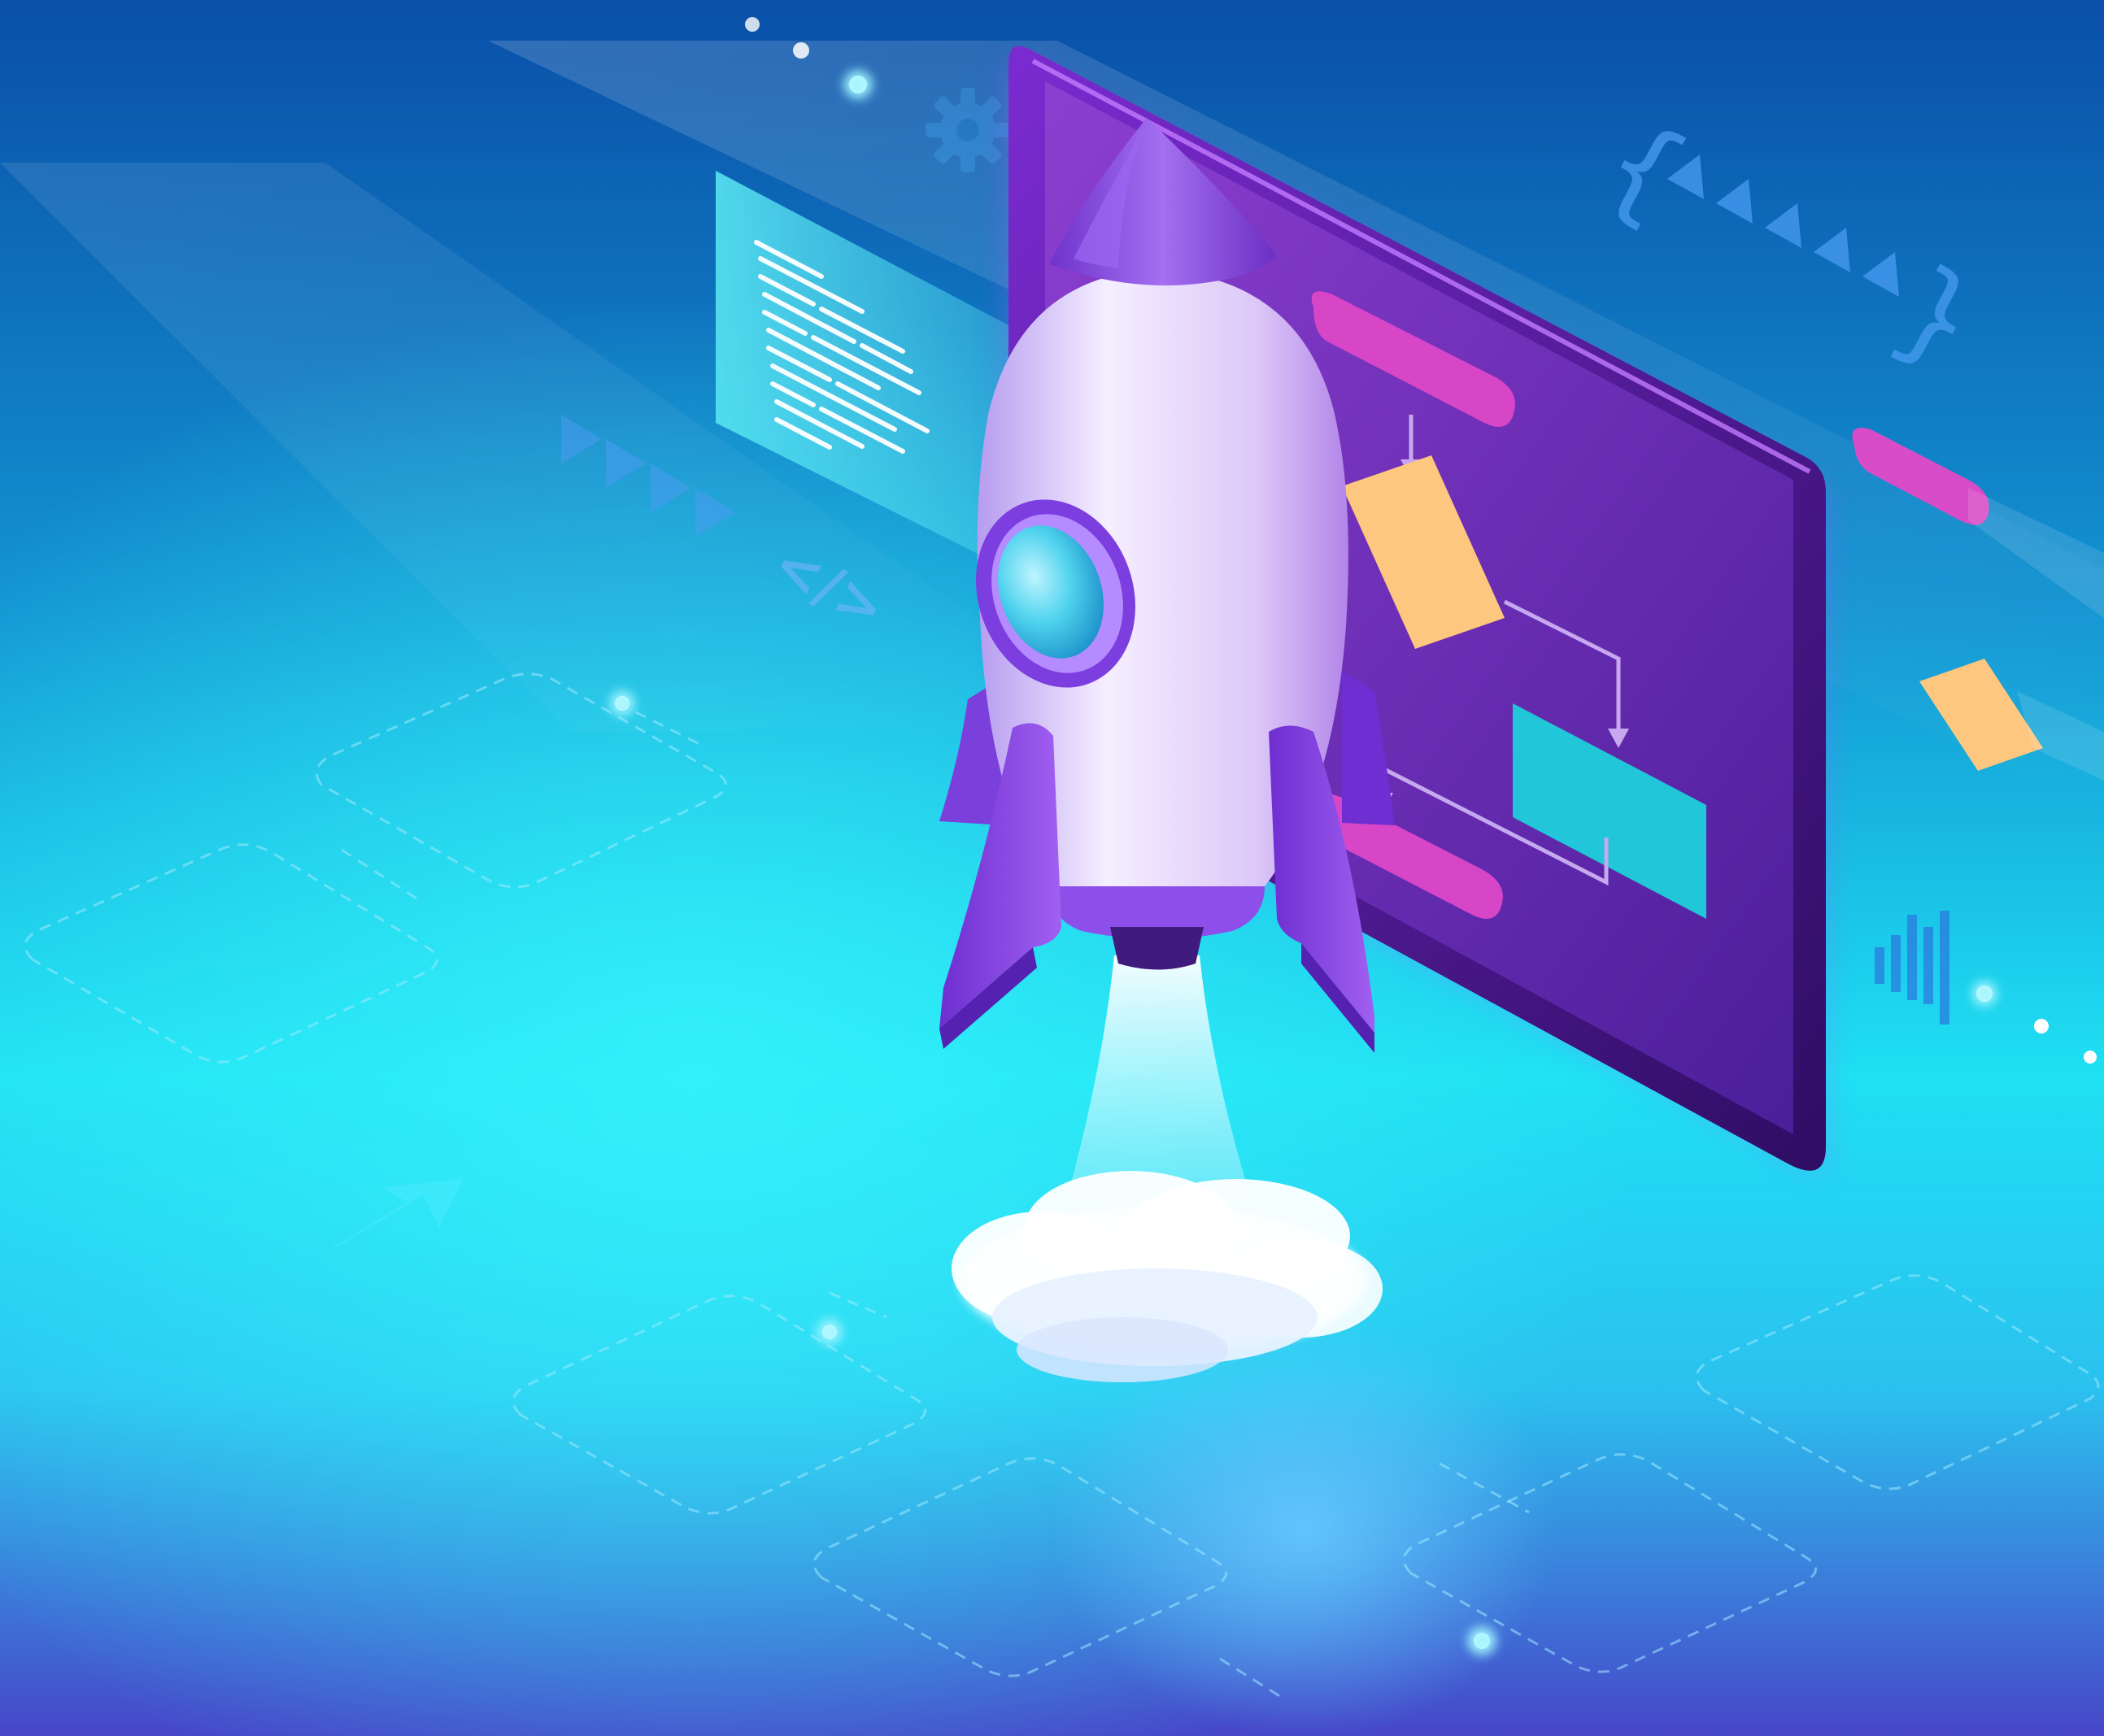  Describe the element at coordinates (1157, 948) in the screenshot. I see `rocket-nozzle` at that location.